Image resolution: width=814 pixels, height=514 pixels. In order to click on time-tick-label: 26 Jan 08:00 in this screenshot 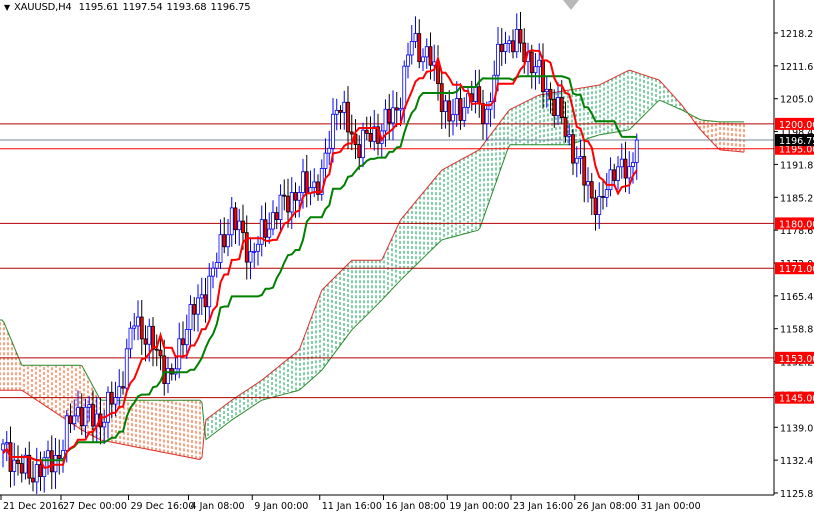, I will do `click(607, 506)`.